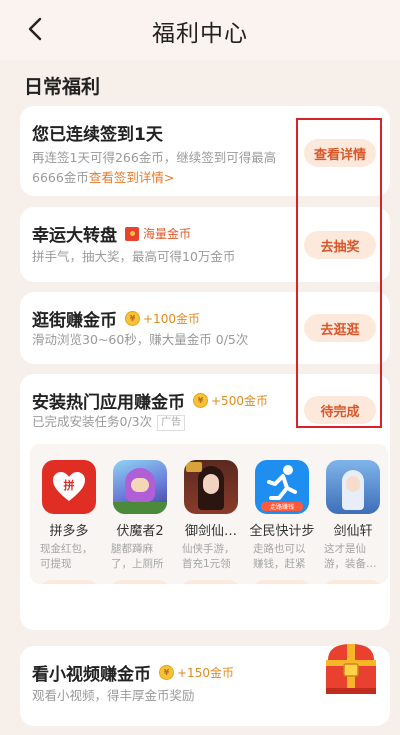 The height and width of the screenshot is (735, 400). Describe the element at coordinates (171, 422) in the screenshot. I see `ad-tag: 广告` at that location.